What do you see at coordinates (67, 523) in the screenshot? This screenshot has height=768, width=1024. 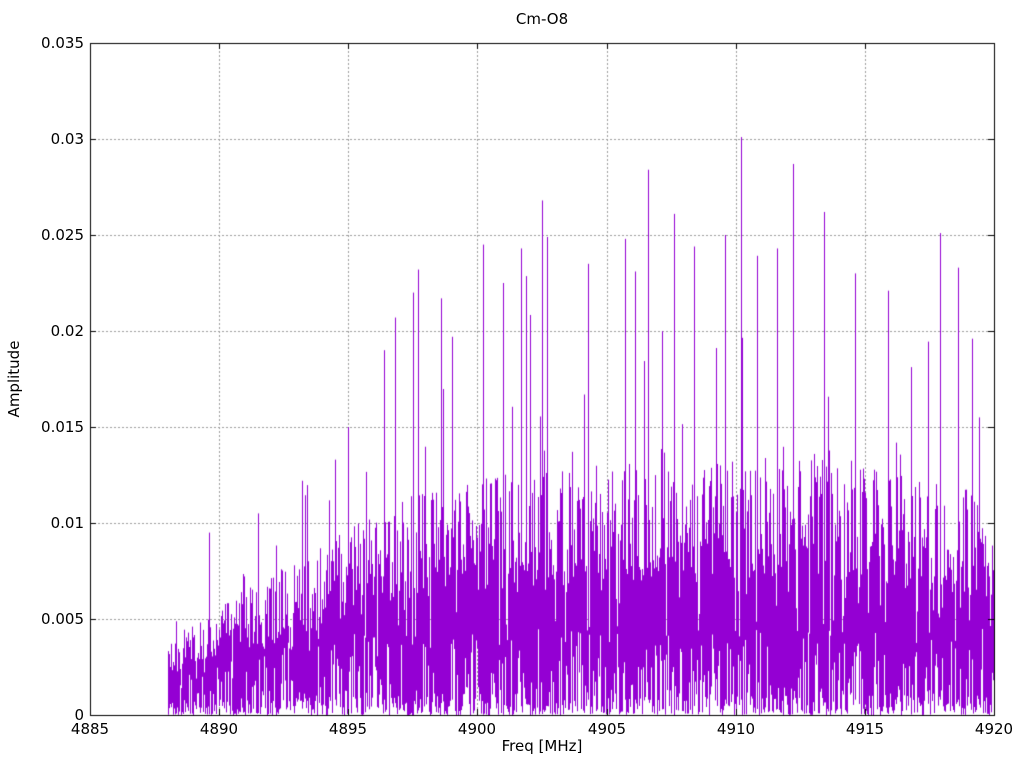 I see `y-tick-label: 0.01` at bounding box center [67, 523].